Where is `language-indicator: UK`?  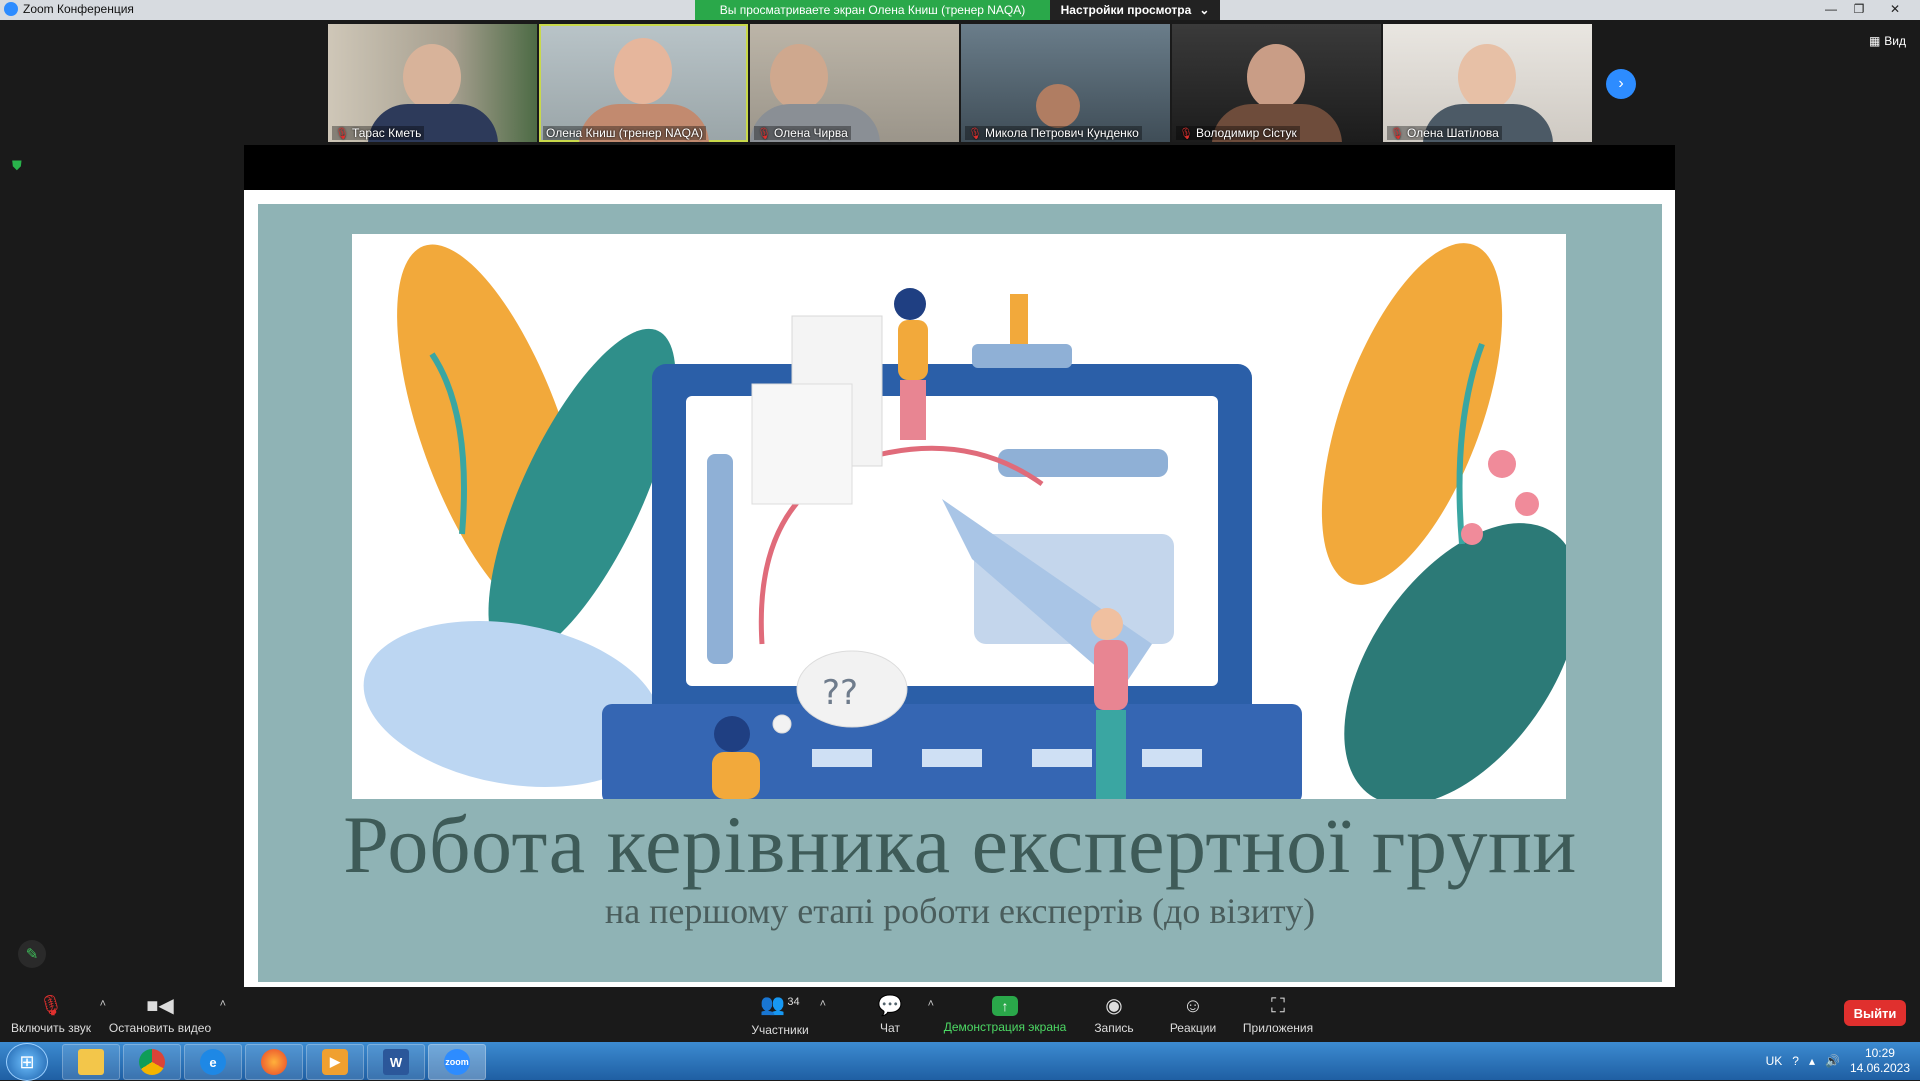
language-indicator: UK is located at coordinates (1774, 1061).